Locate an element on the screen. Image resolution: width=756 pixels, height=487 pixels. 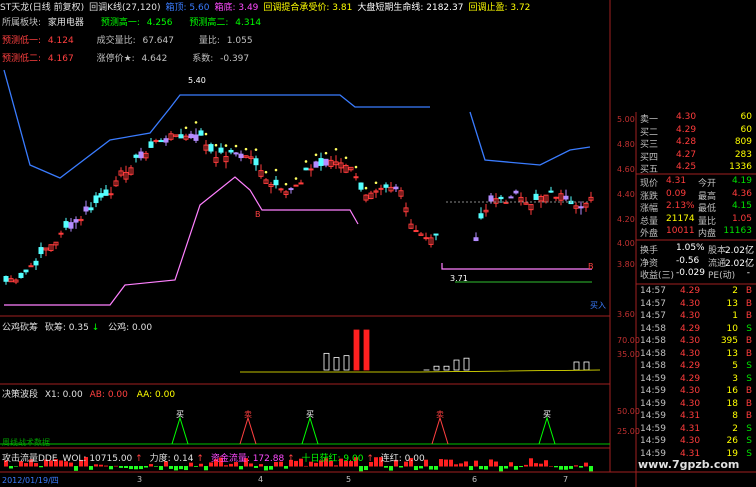
panel3-note: 周线战术数据 is located at coordinates (26, 442).